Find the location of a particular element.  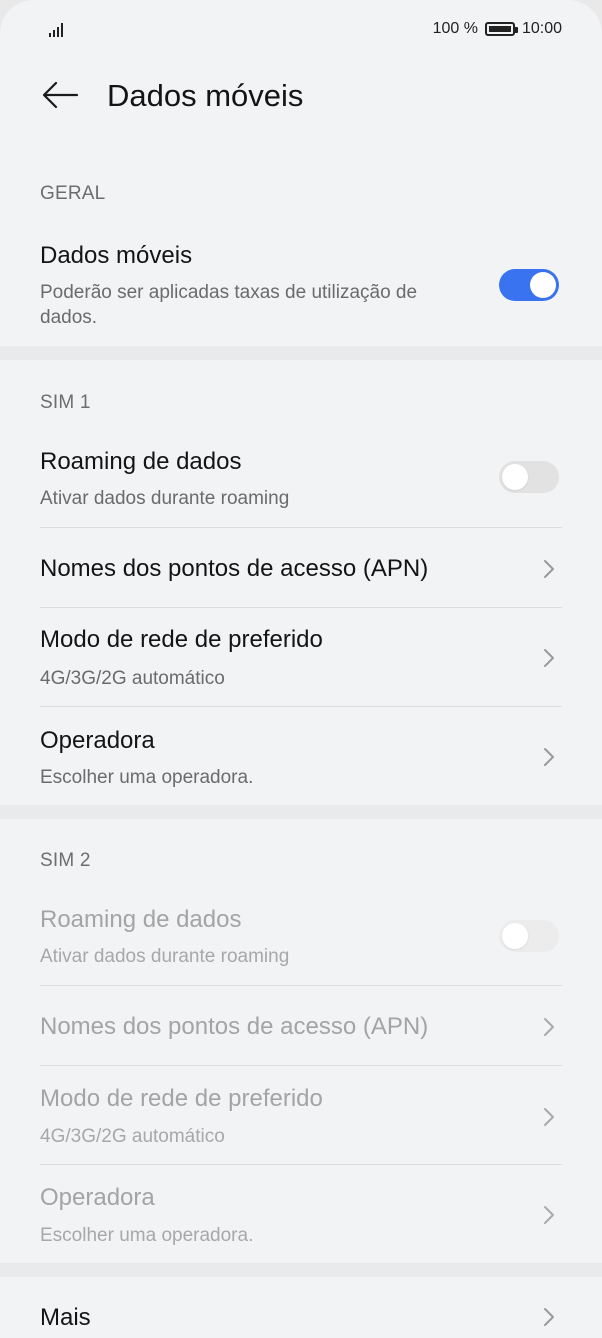

sim2-roaming-toggle is located at coordinates (529, 936).